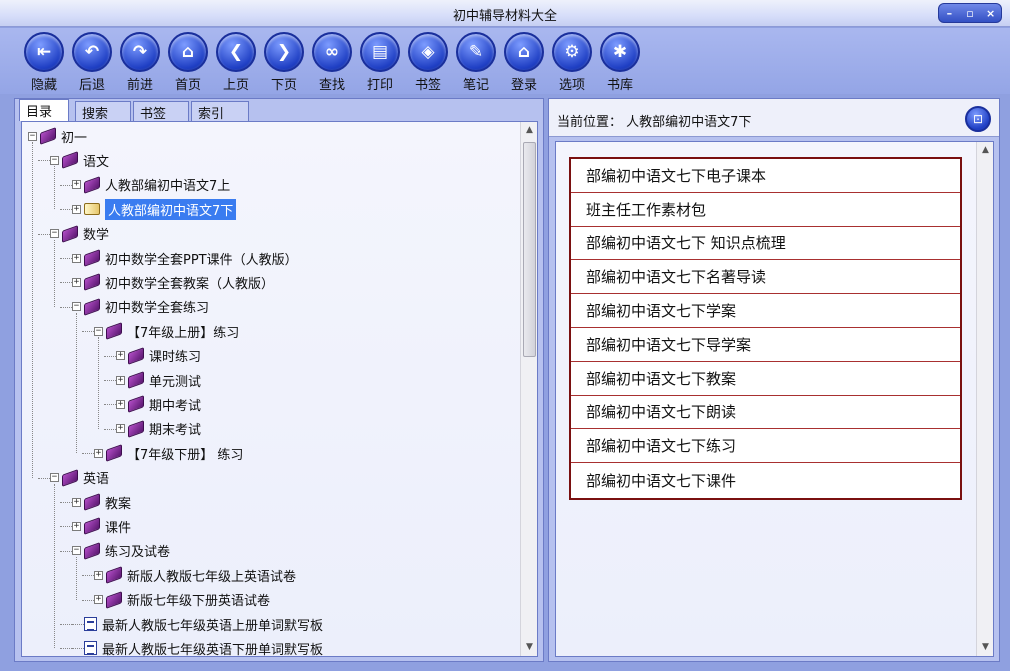  What do you see at coordinates (476, 62) in the screenshot?
I see `toolbar-button-9: ✎ 笔记` at bounding box center [476, 62].